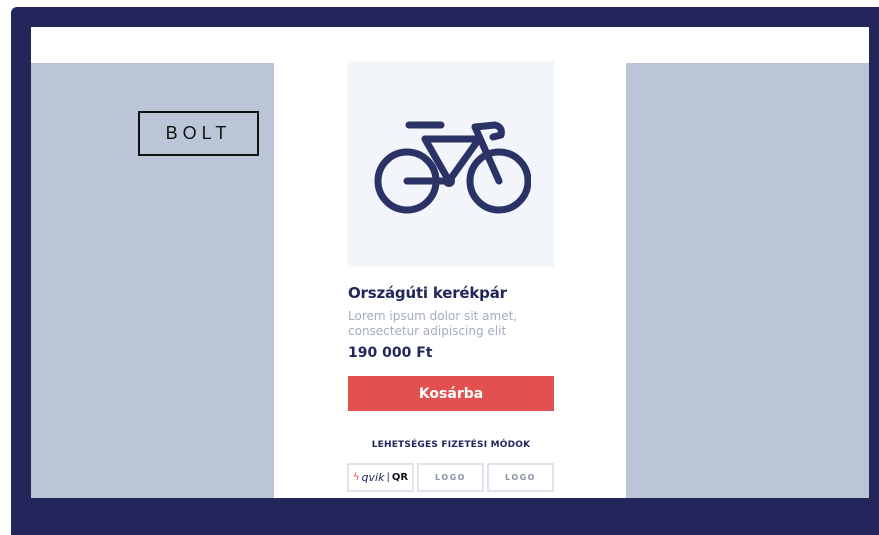 Image resolution: width=879 pixels, height=535 pixels. Describe the element at coordinates (451, 393) in the screenshot. I see `add-to-cart-button: Kosárba` at that location.